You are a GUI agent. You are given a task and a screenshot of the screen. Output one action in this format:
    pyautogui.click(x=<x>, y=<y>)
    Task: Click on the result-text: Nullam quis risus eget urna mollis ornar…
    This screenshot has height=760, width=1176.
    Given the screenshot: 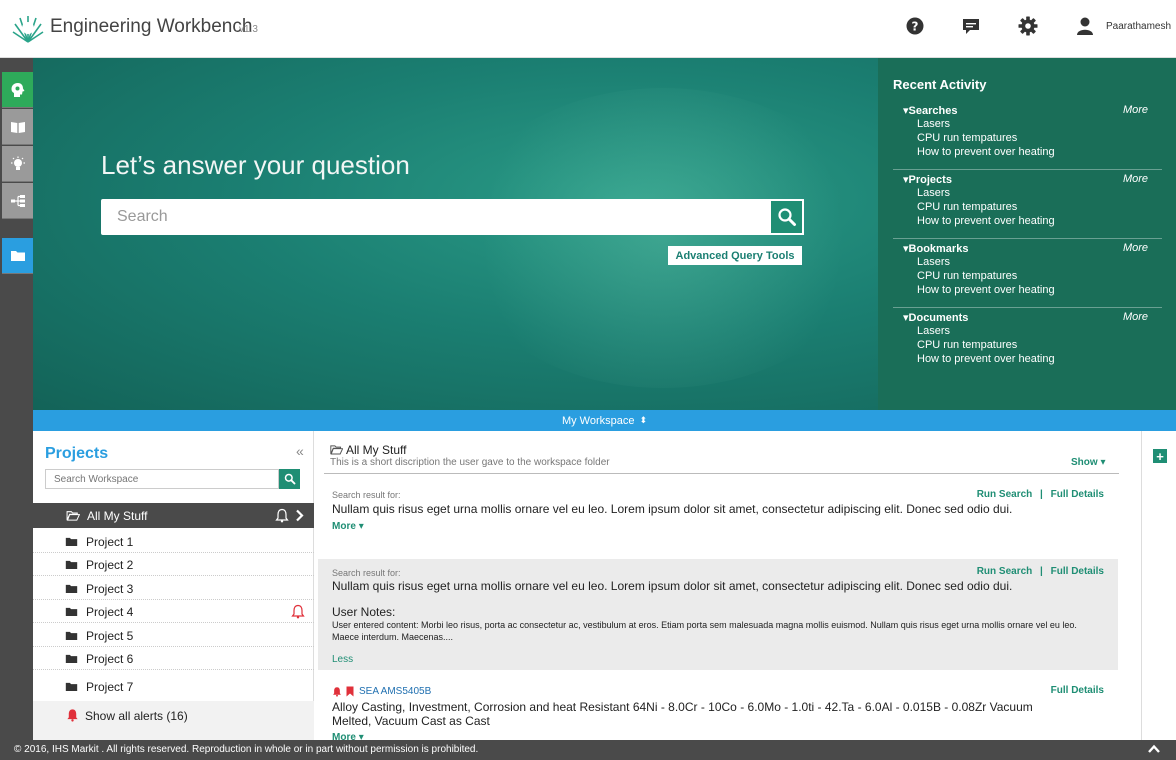 What is the action you would take?
    pyautogui.click(x=672, y=586)
    